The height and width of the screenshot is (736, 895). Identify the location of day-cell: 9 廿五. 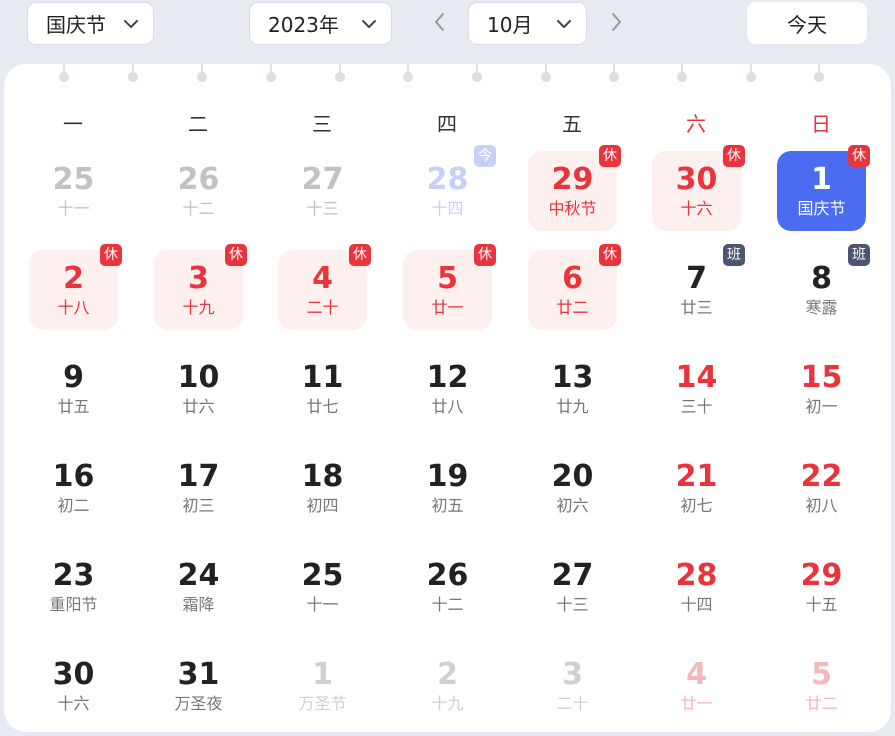
(73, 389).